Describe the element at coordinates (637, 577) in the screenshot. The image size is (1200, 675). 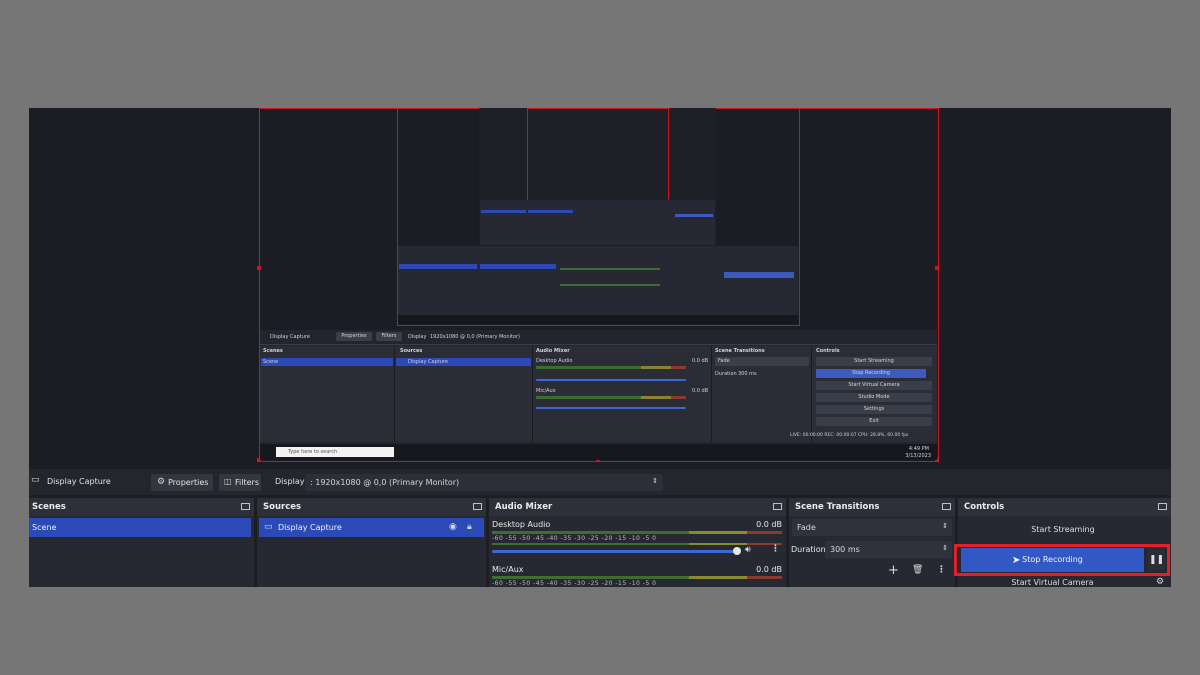
I see `mic-aux-meter` at that location.